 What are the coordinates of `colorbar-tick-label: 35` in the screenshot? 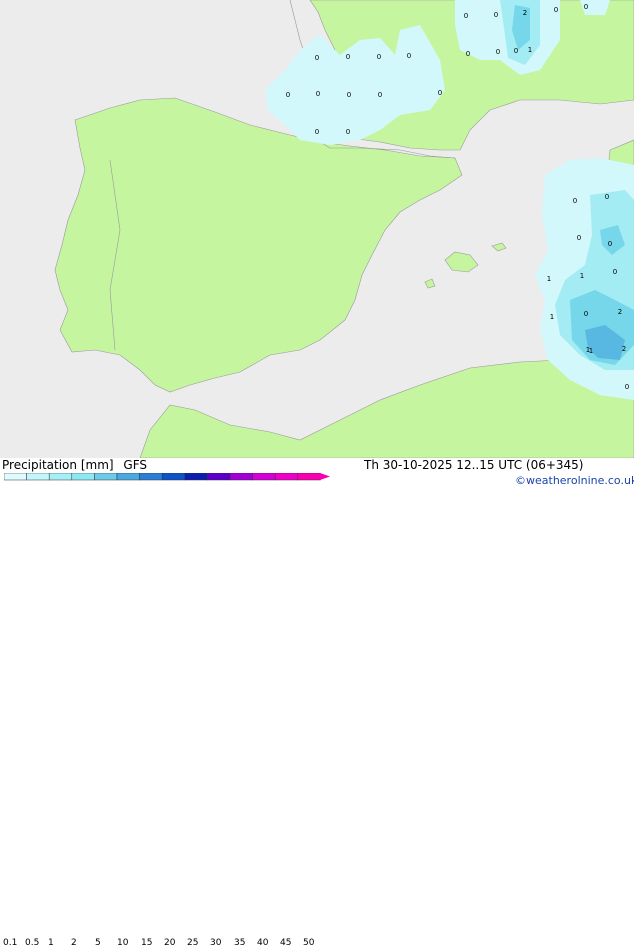 It's located at (240, 943).